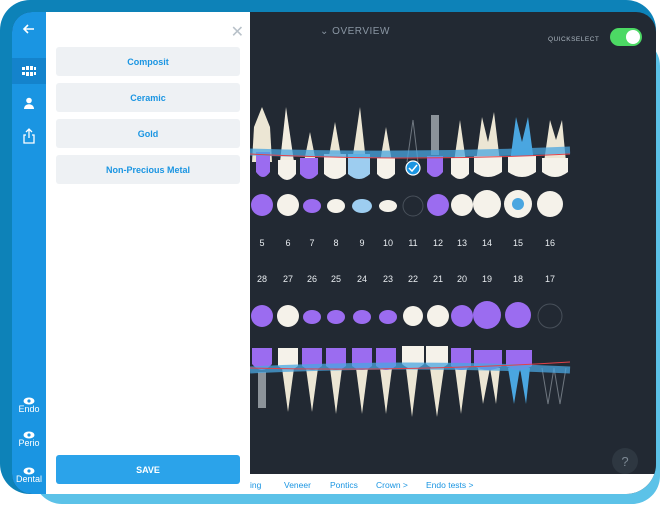 This screenshot has width=664, height=506. I want to click on tooth-number: 21, so click(438, 279).